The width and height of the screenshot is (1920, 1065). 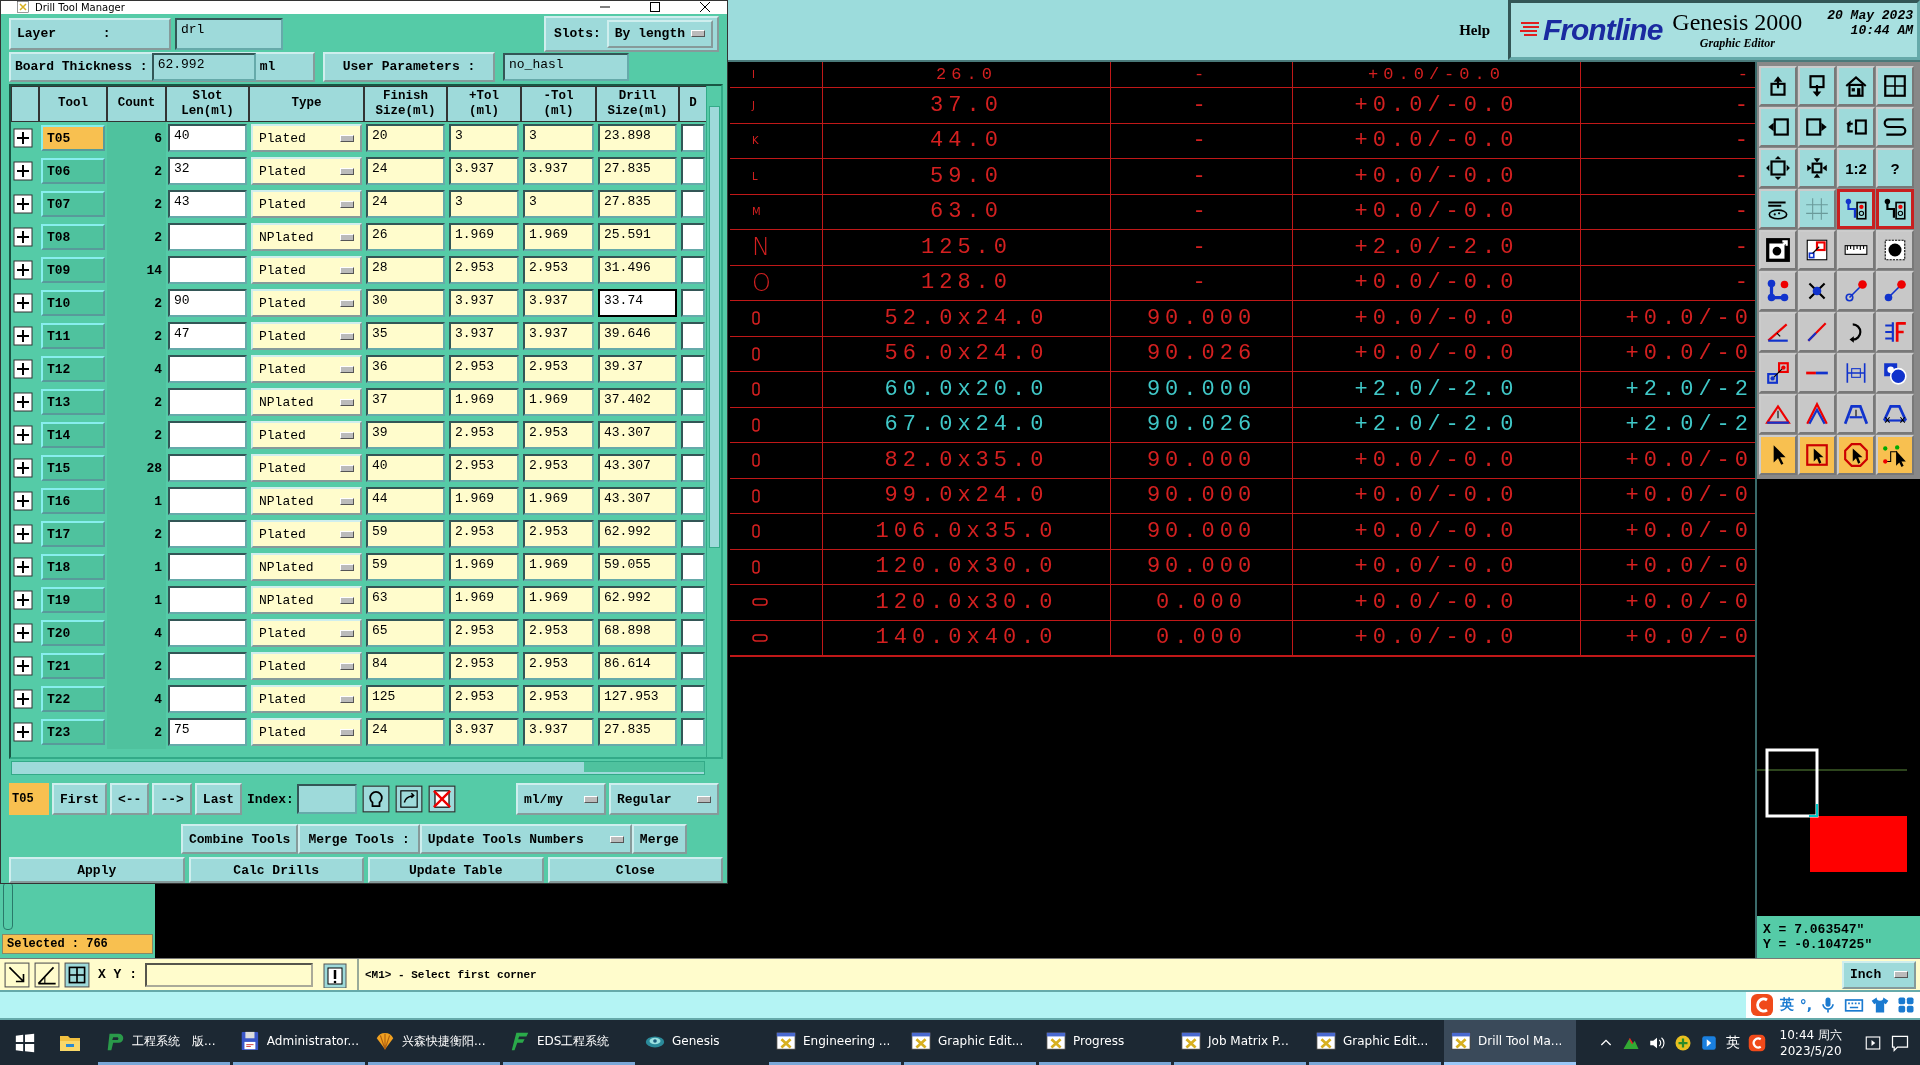 I want to click on slot-length-field: 90, so click(x=207, y=303).